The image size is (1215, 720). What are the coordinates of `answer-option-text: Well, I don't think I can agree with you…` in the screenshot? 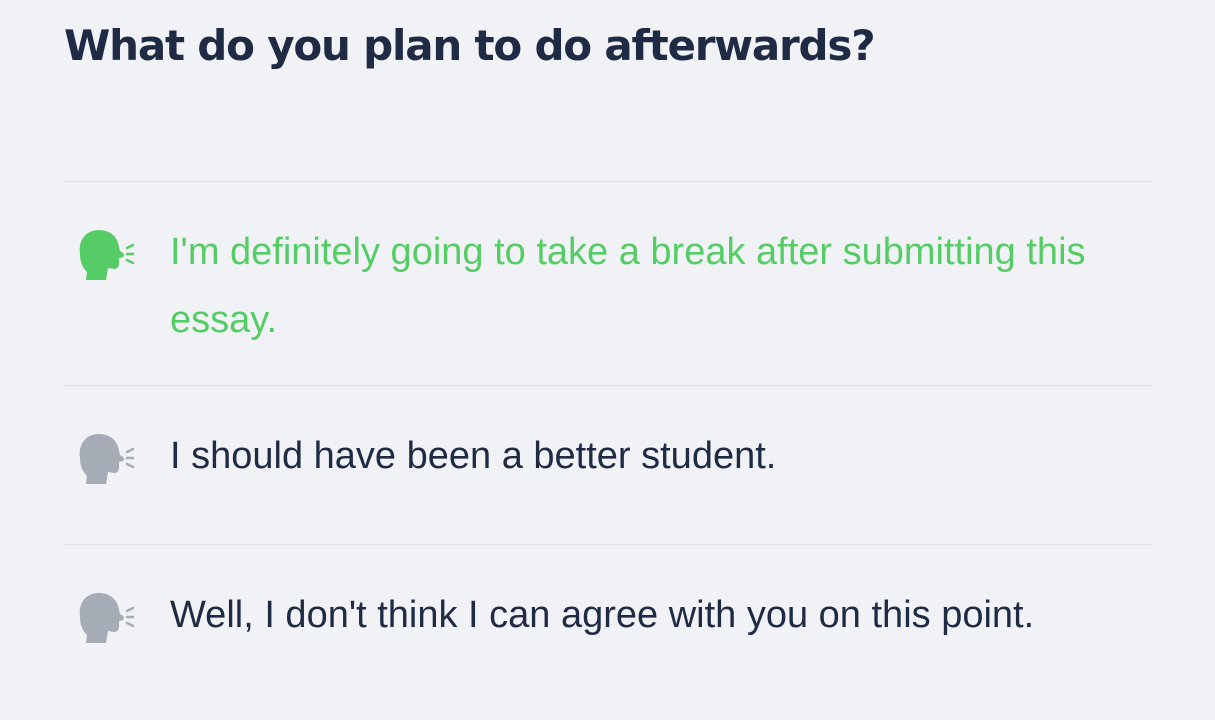 It's located at (602, 615).